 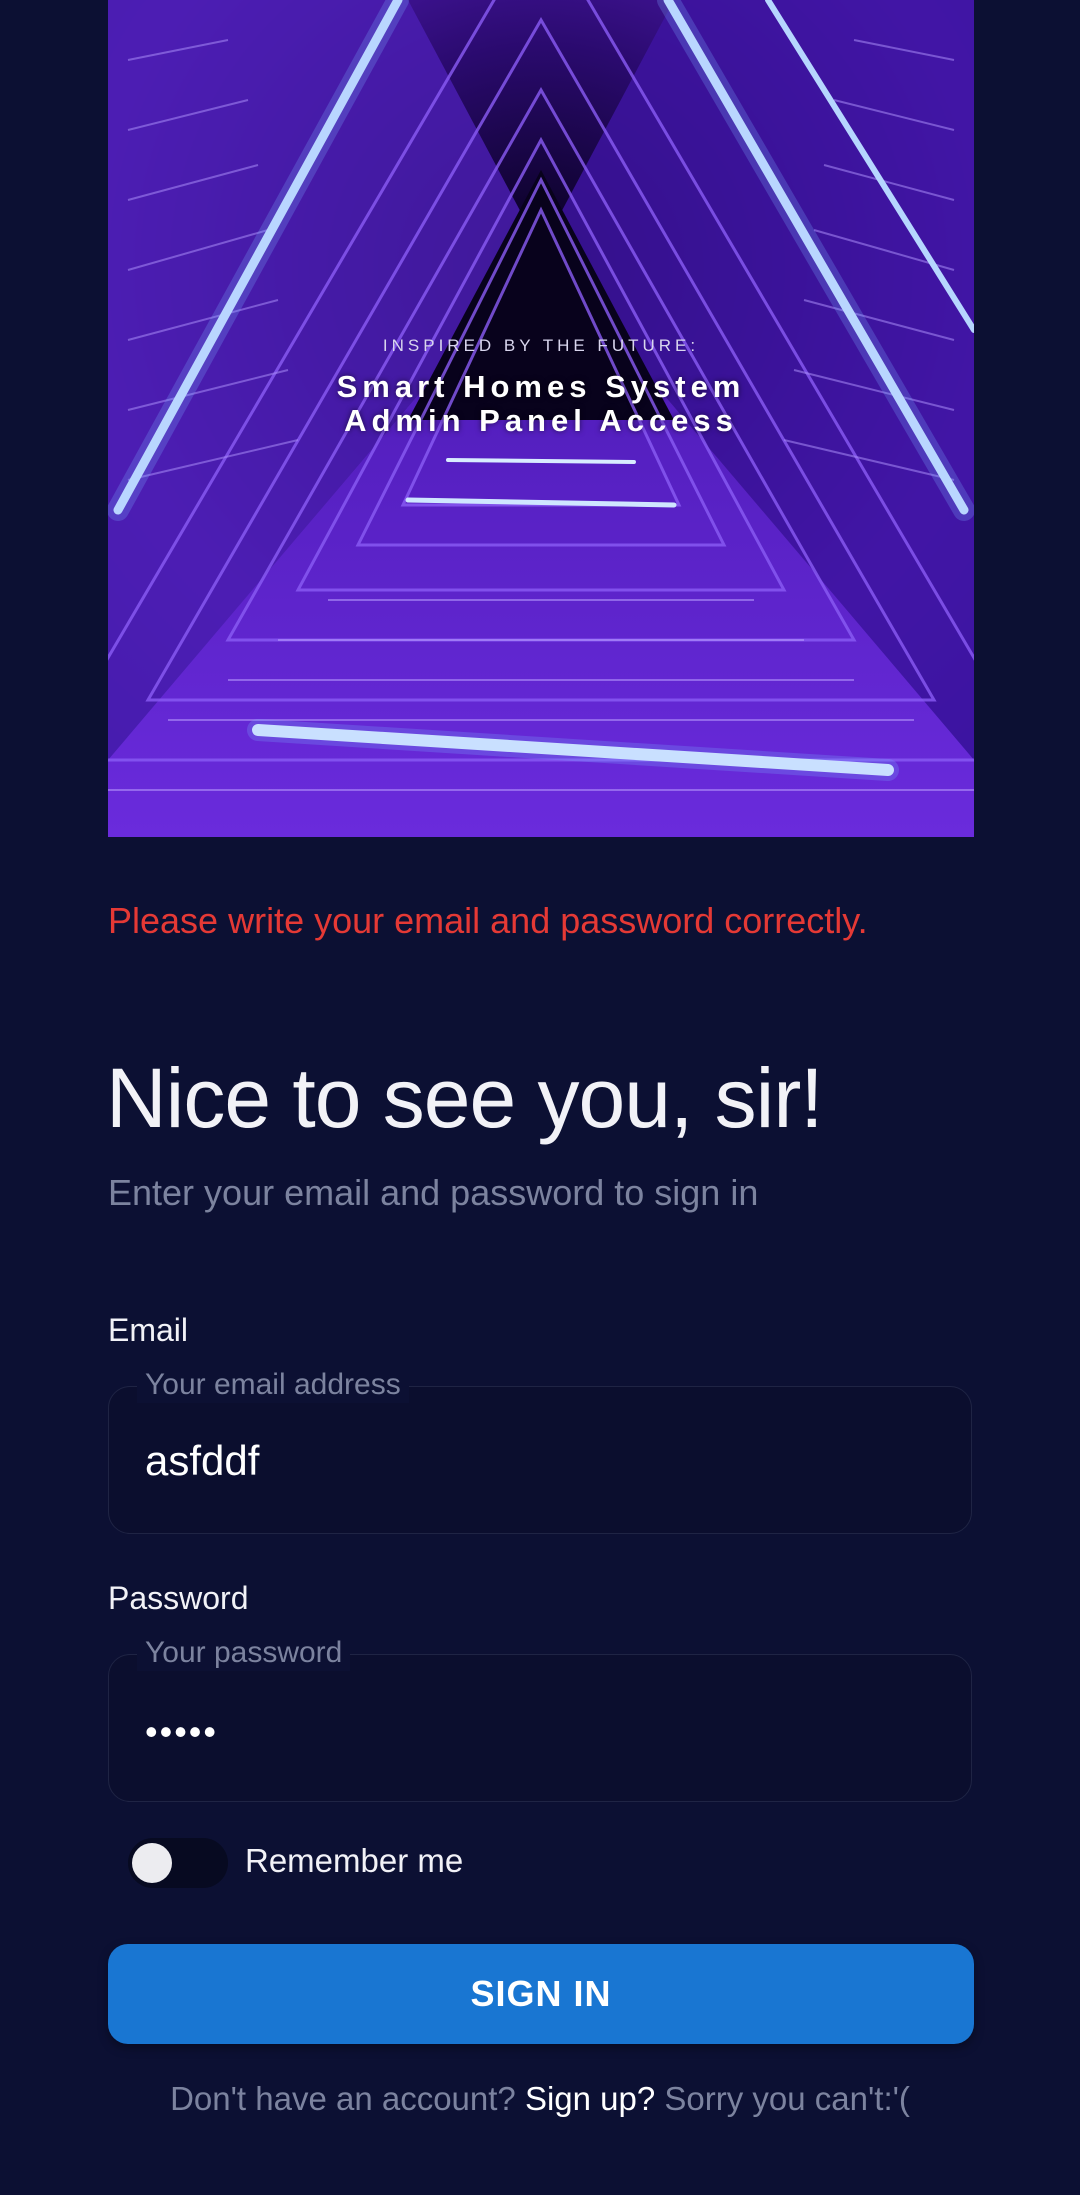 What do you see at coordinates (354, 1861) in the screenshot?
I see `remember-me-label: Remember me` at bounding box center [354, 1861].